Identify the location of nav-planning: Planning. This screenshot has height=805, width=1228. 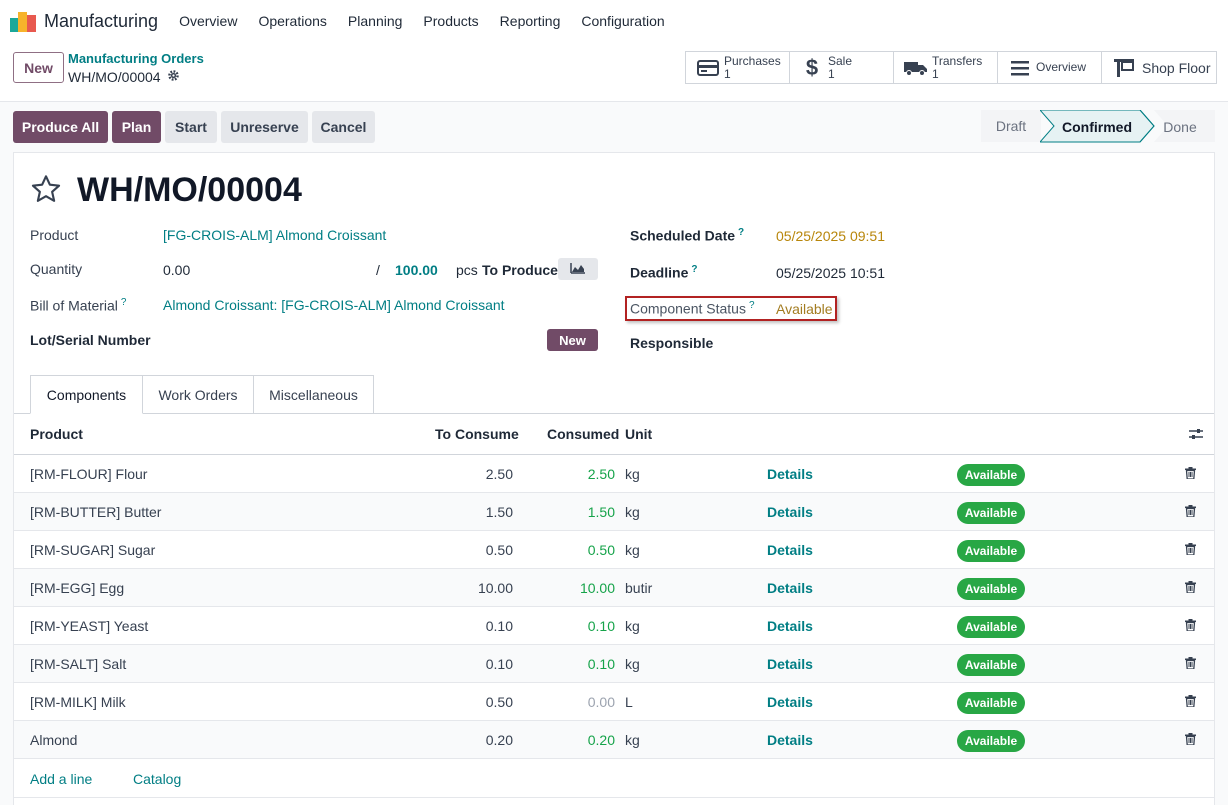
(375, 21).